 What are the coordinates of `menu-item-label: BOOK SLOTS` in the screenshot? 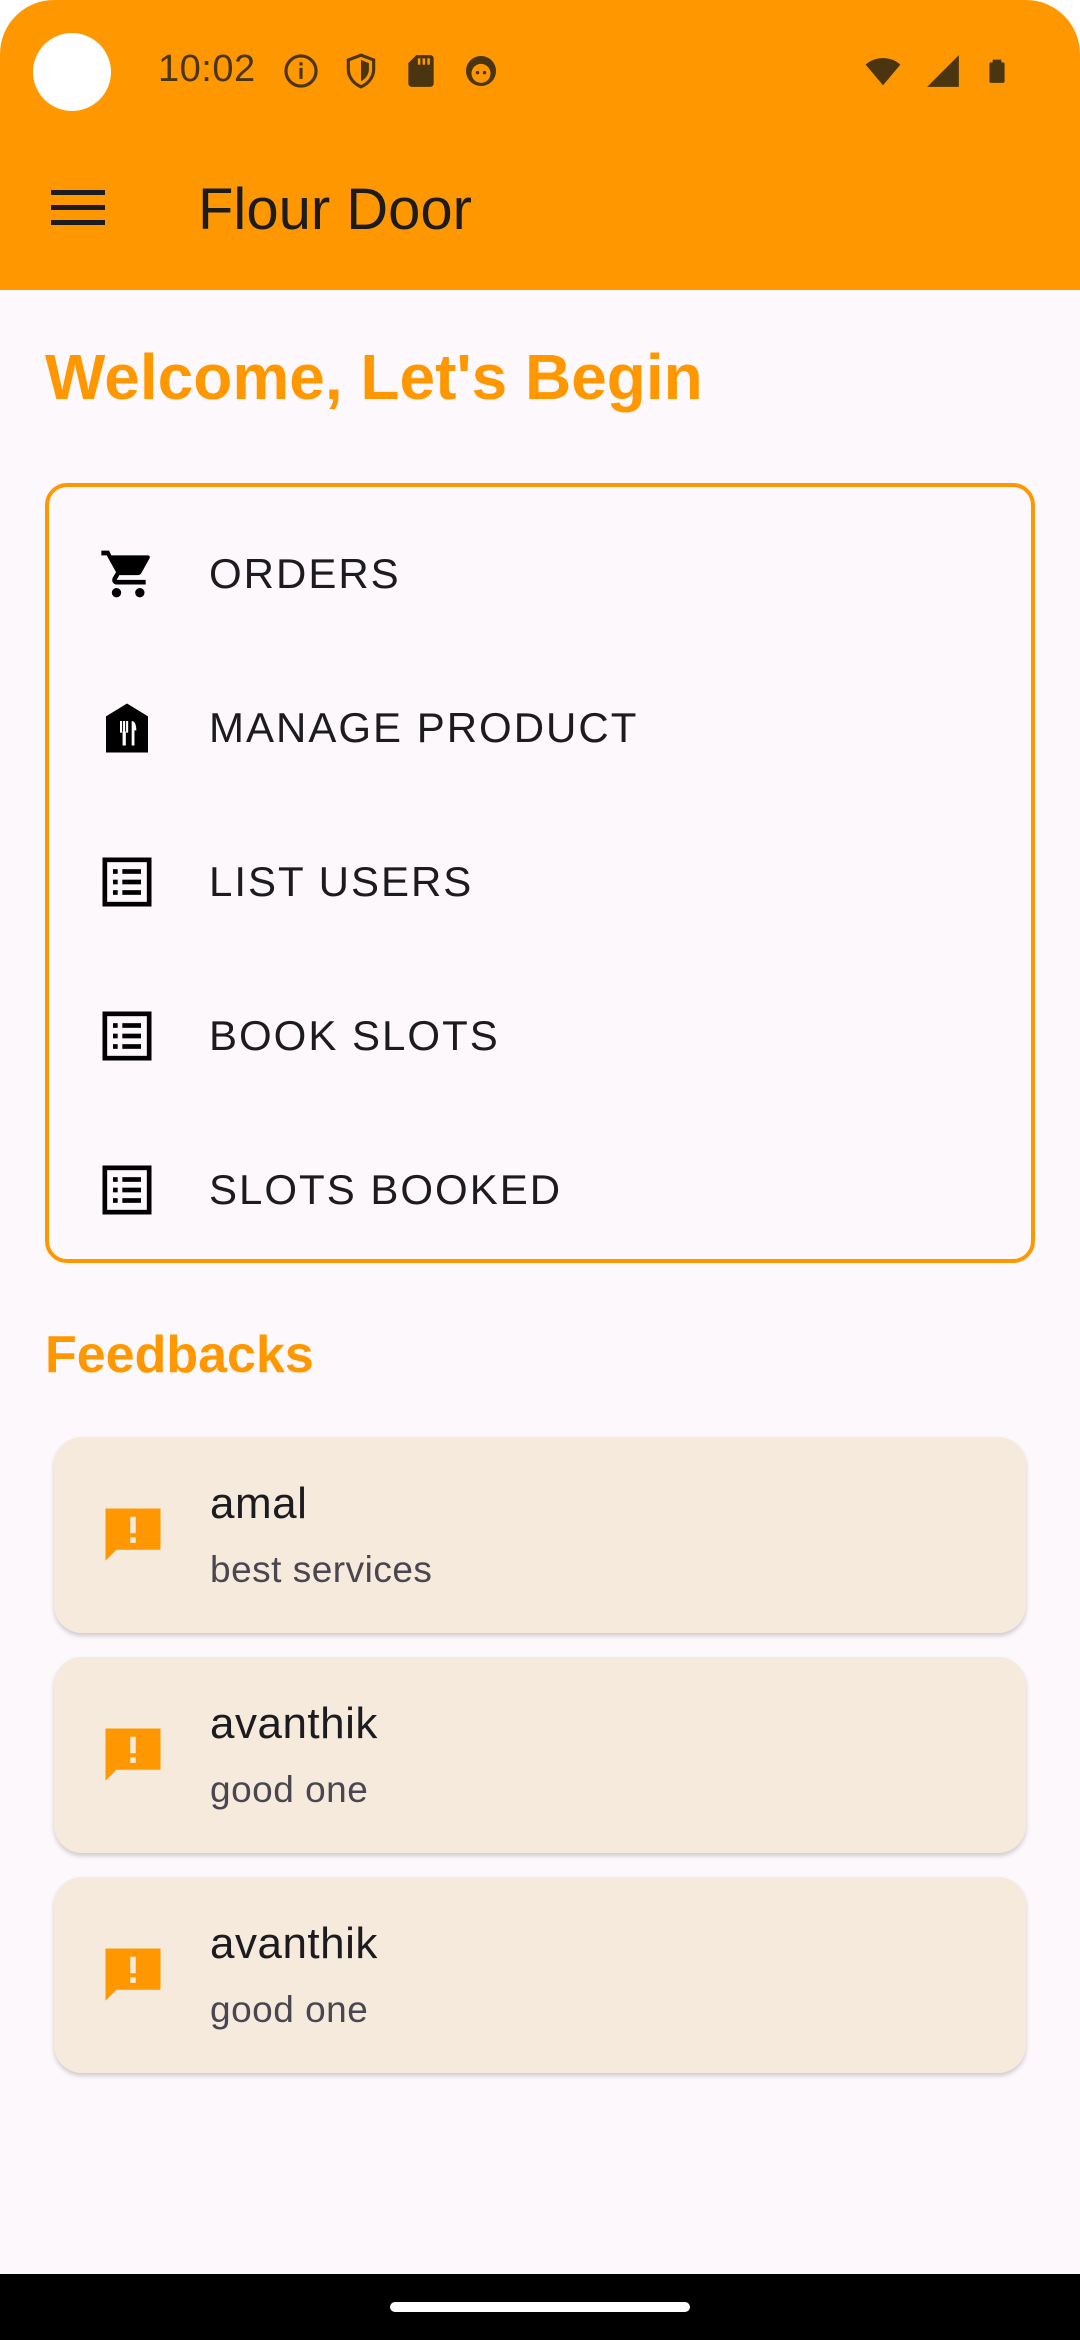 It's located at (354, 1035).